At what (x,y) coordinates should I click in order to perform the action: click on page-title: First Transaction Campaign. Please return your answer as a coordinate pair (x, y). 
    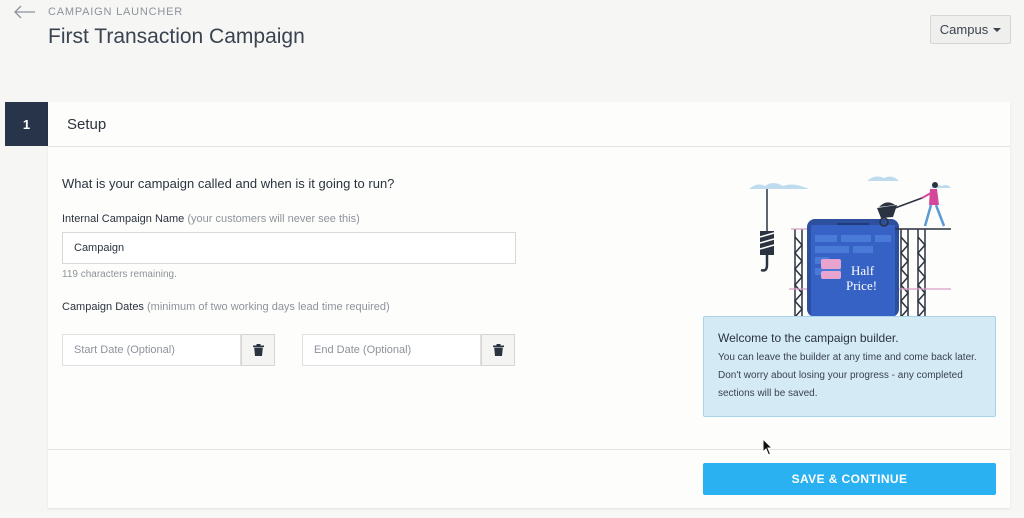
    Looking at the image, I should click on (176, 36).